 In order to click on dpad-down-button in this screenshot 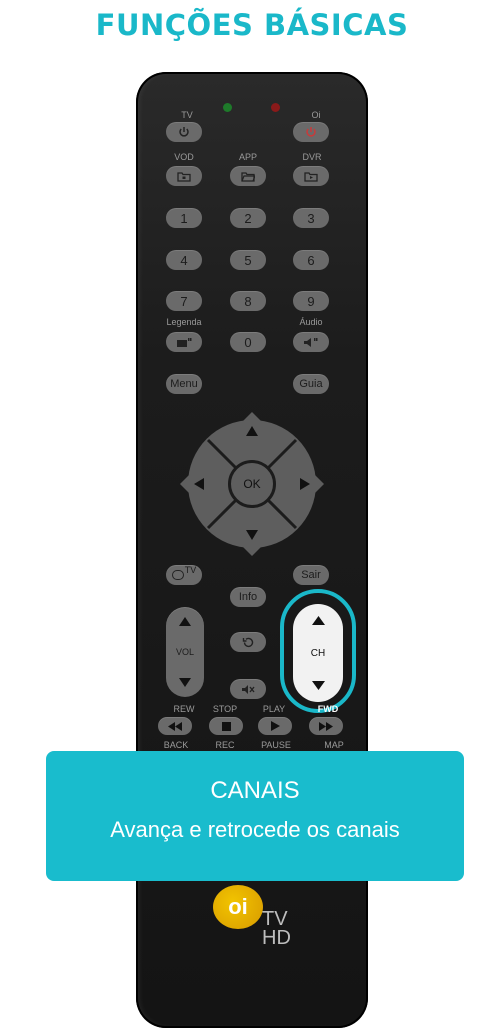, I will do `click(252, 535)`.